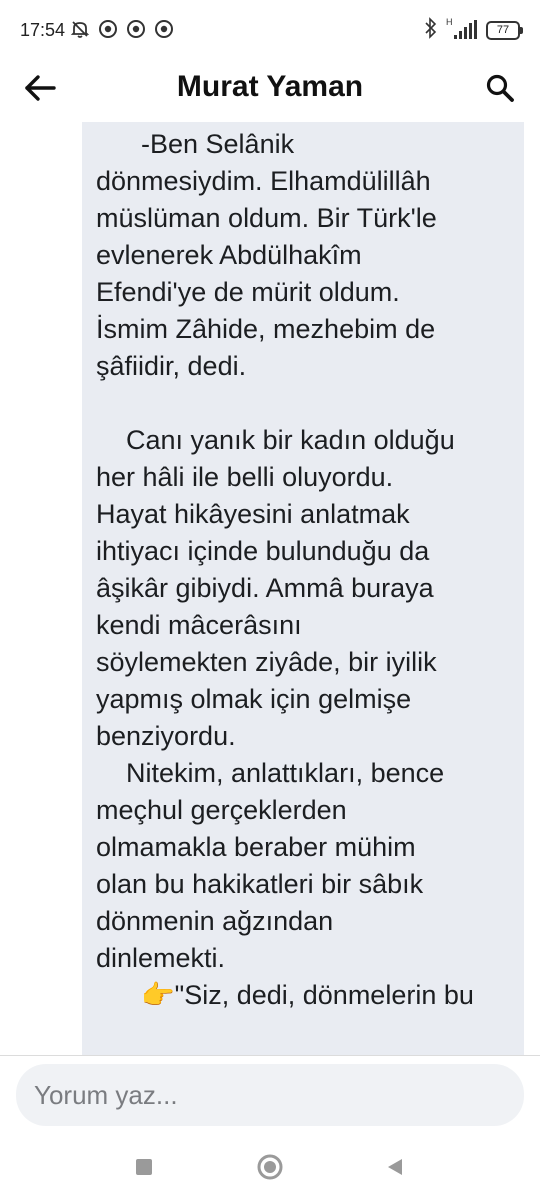 The width and height of the screenshot is (540, 1200). I want to click on post-line: dönmesiydim. Elhamdülillâh, so click(263, 181).